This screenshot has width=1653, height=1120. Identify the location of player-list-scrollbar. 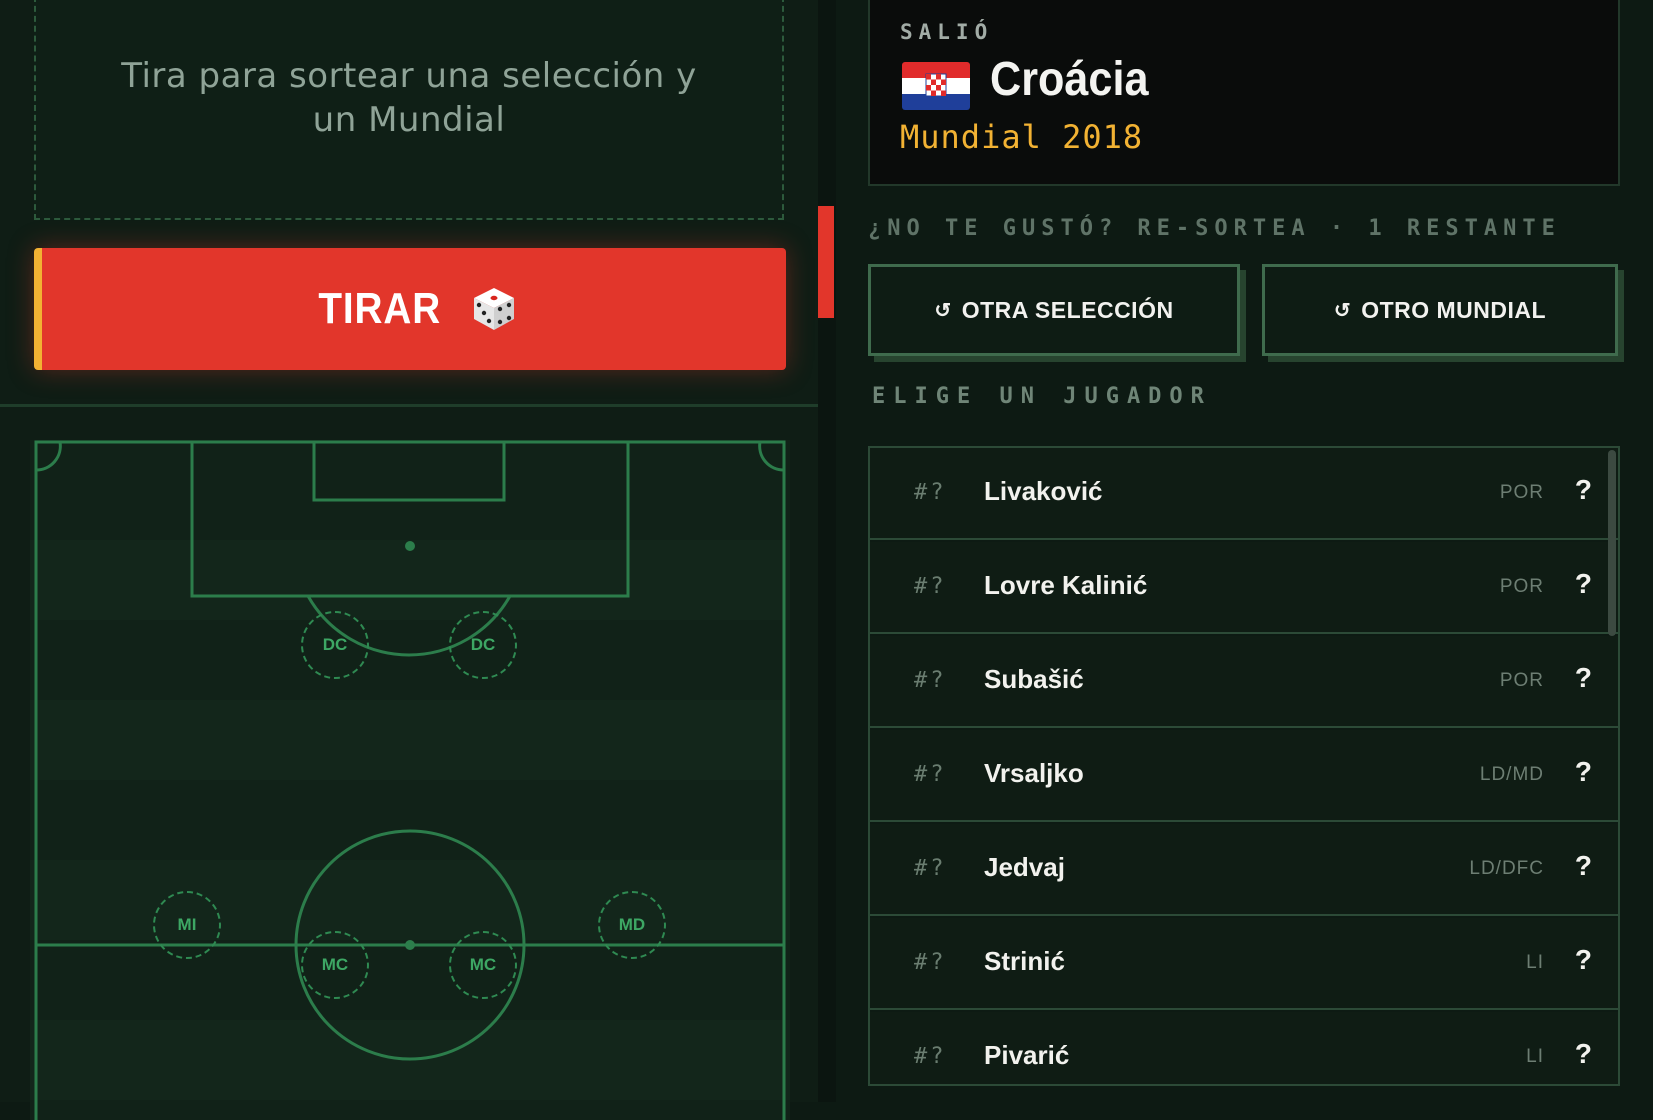
(1612, 543).